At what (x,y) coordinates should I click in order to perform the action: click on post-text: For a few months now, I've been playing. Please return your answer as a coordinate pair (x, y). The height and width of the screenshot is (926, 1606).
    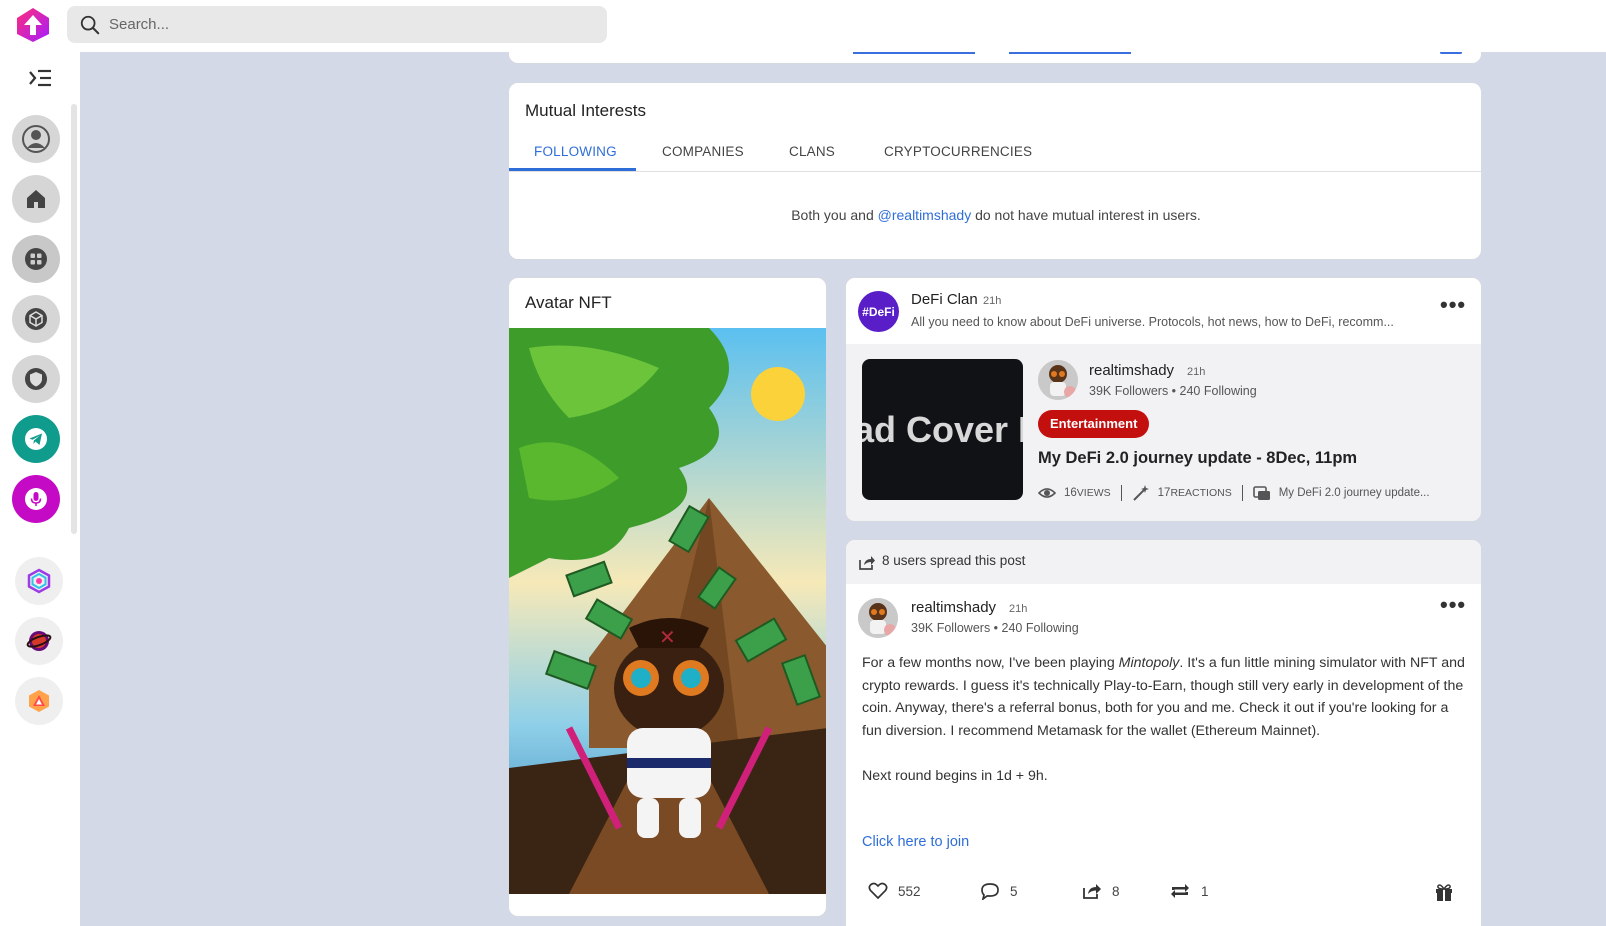
    Looking at the image, I should click on (990, 663).